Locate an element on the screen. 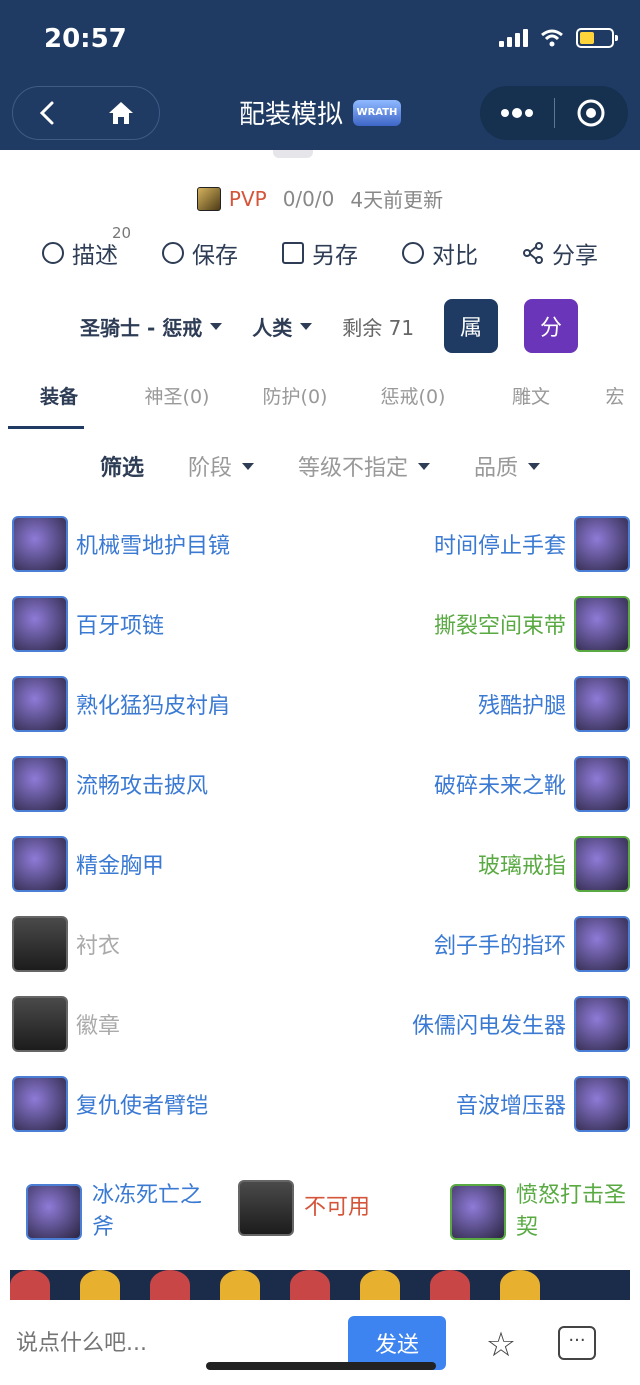 The height and width of the screenshot is (1385, 640). item-name: 残酷护腿 is located at coordinates (521, 706).